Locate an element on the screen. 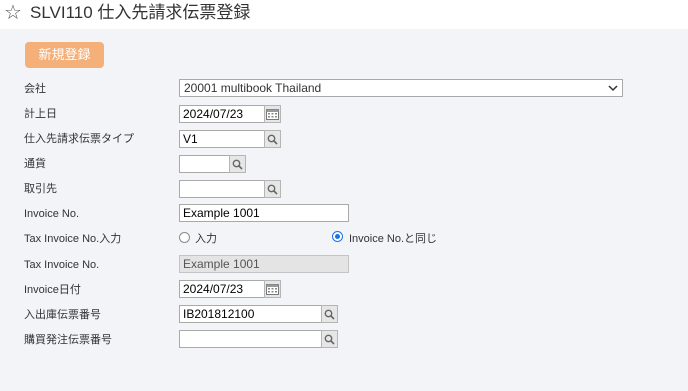 The image size is (688, 391). goods-receipt-no-label: 入出庫伝票番号 is located at coordinates (62, 315).